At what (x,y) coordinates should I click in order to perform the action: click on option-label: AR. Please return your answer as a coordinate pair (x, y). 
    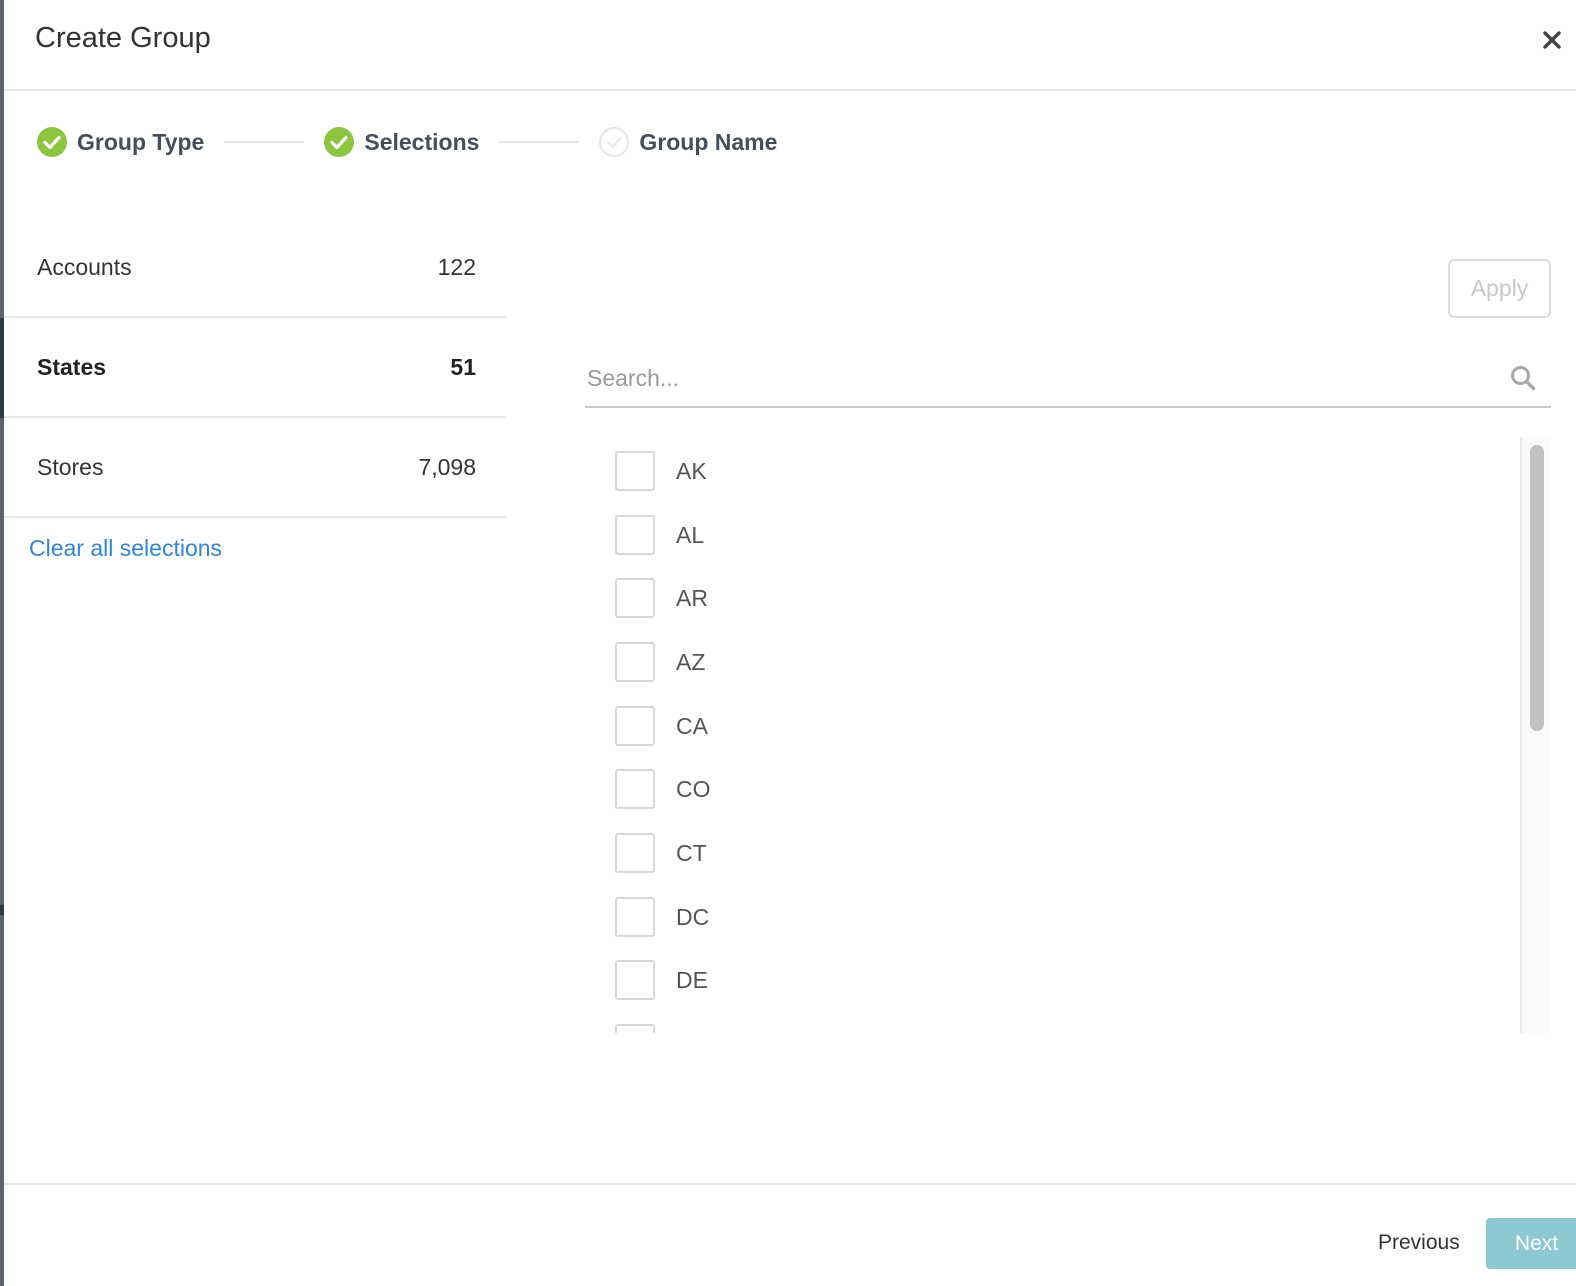
    Looking at the image, I should click on (692, 597).